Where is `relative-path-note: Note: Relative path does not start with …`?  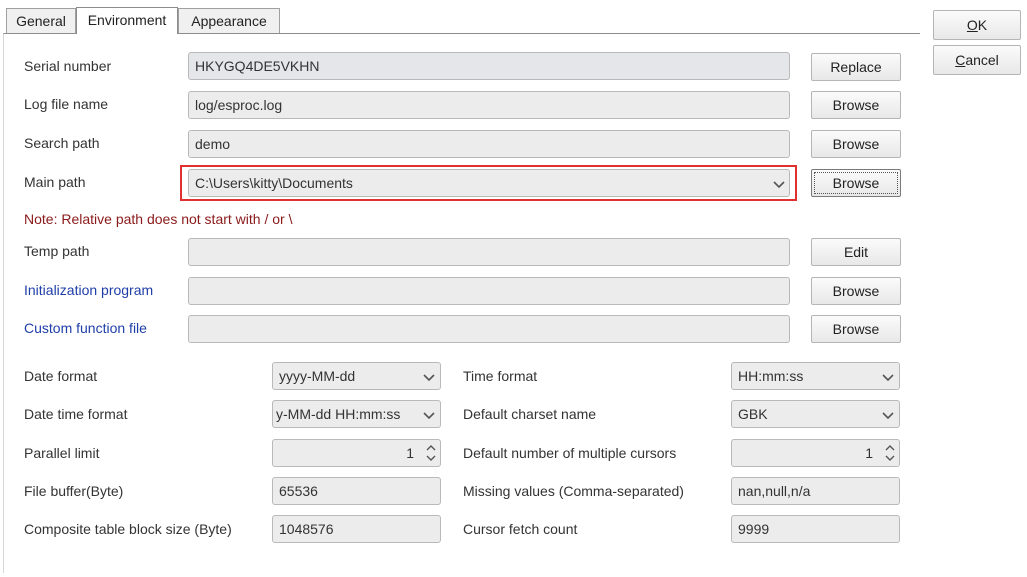
relative-path-note: Note: Relative path does not start with … is located at coordinates (158, 219).